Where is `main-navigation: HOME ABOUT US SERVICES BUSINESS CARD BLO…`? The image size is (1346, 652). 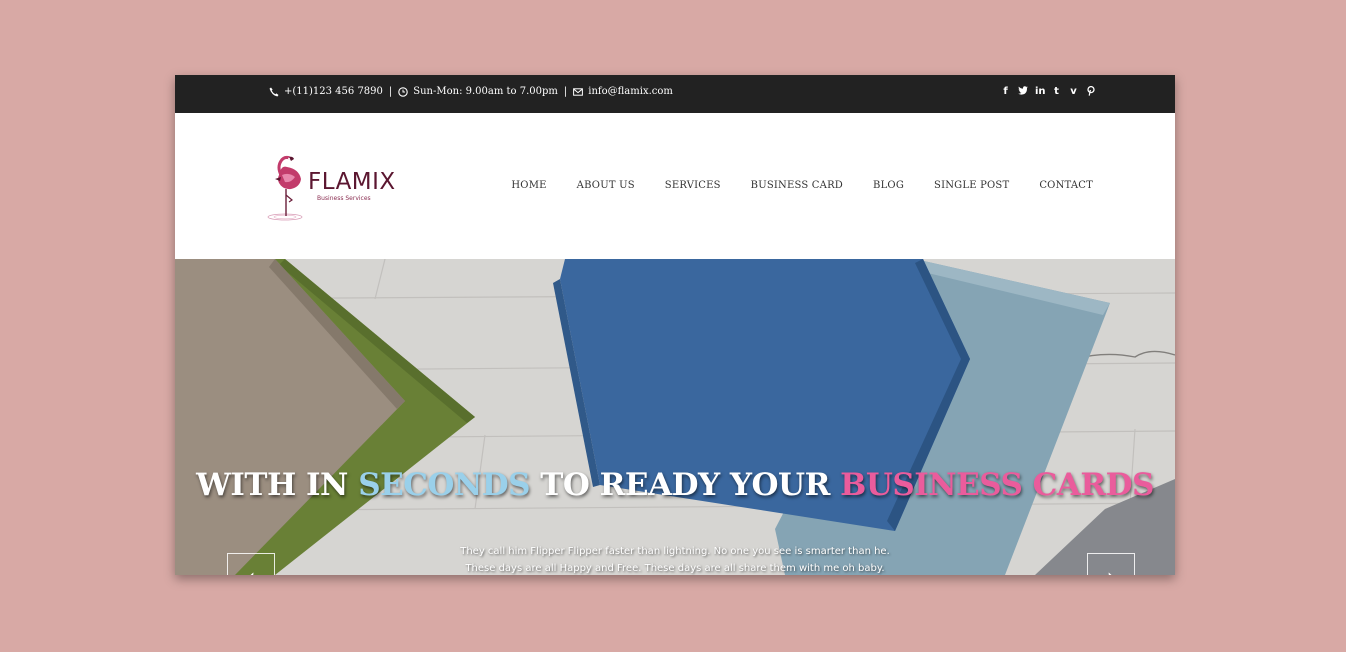
main-navigation: HOME ABOUT US SERVICES BUSINESS CARD BLO… is located at coordinates (802, 185).